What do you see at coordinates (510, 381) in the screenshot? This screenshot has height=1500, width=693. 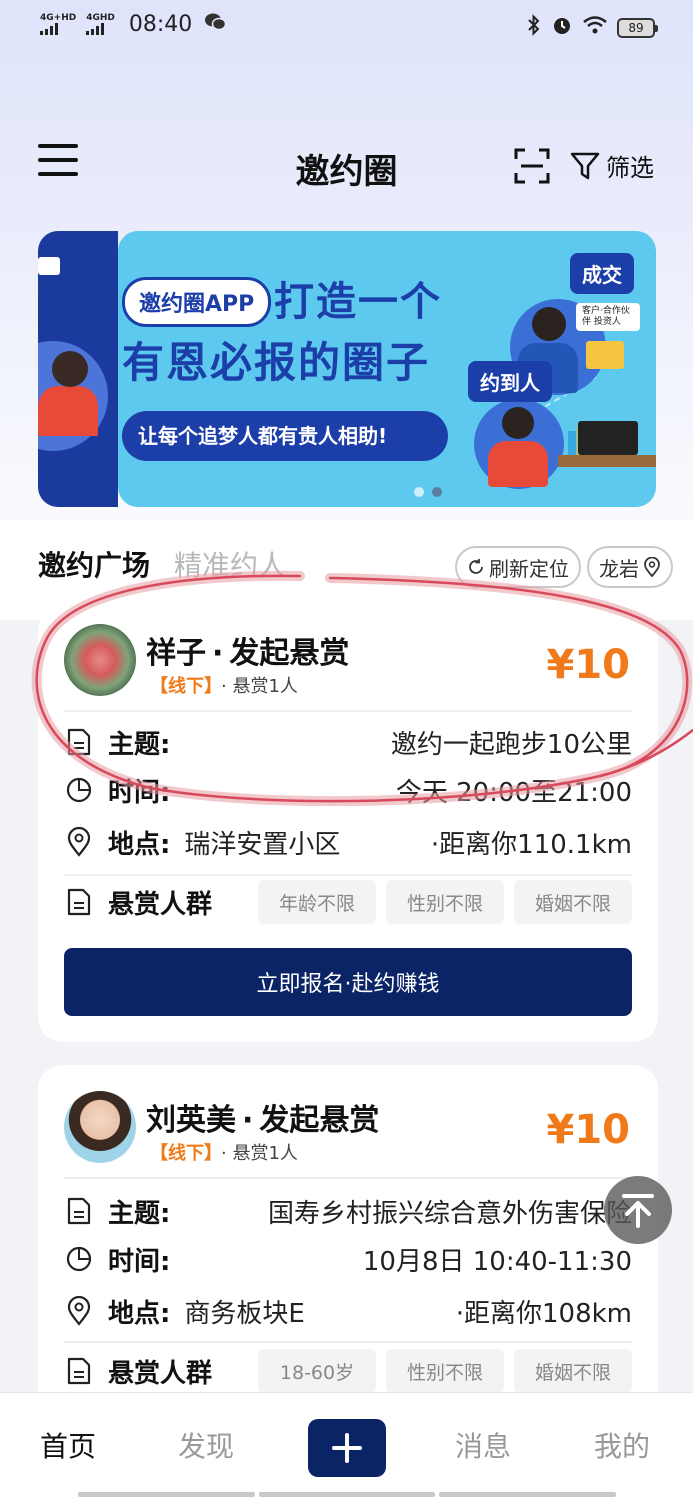 I see `banner-tag-meet: 约到人` at bounding box center [510, 381].